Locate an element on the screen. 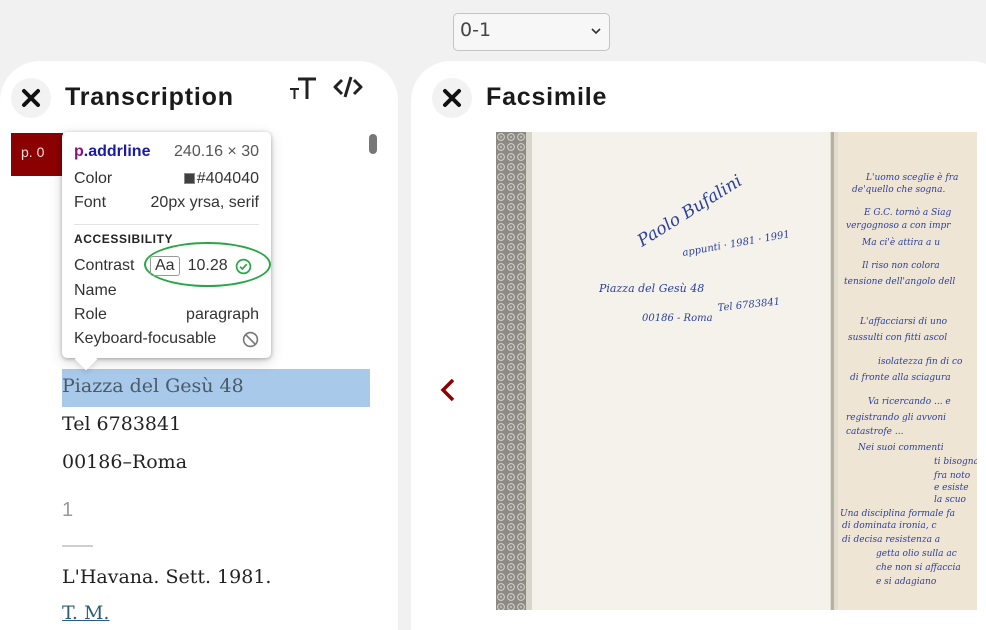 The width and height of the screenshot is (986, 630). chevron-left-icon is located at coordinates (447, 390).